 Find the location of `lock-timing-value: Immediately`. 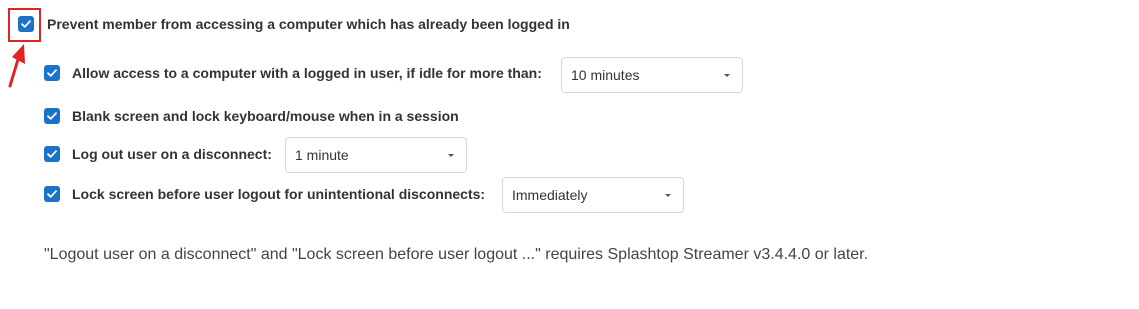

lock-timing-value: Immediately is located at coordinates (550, 195).